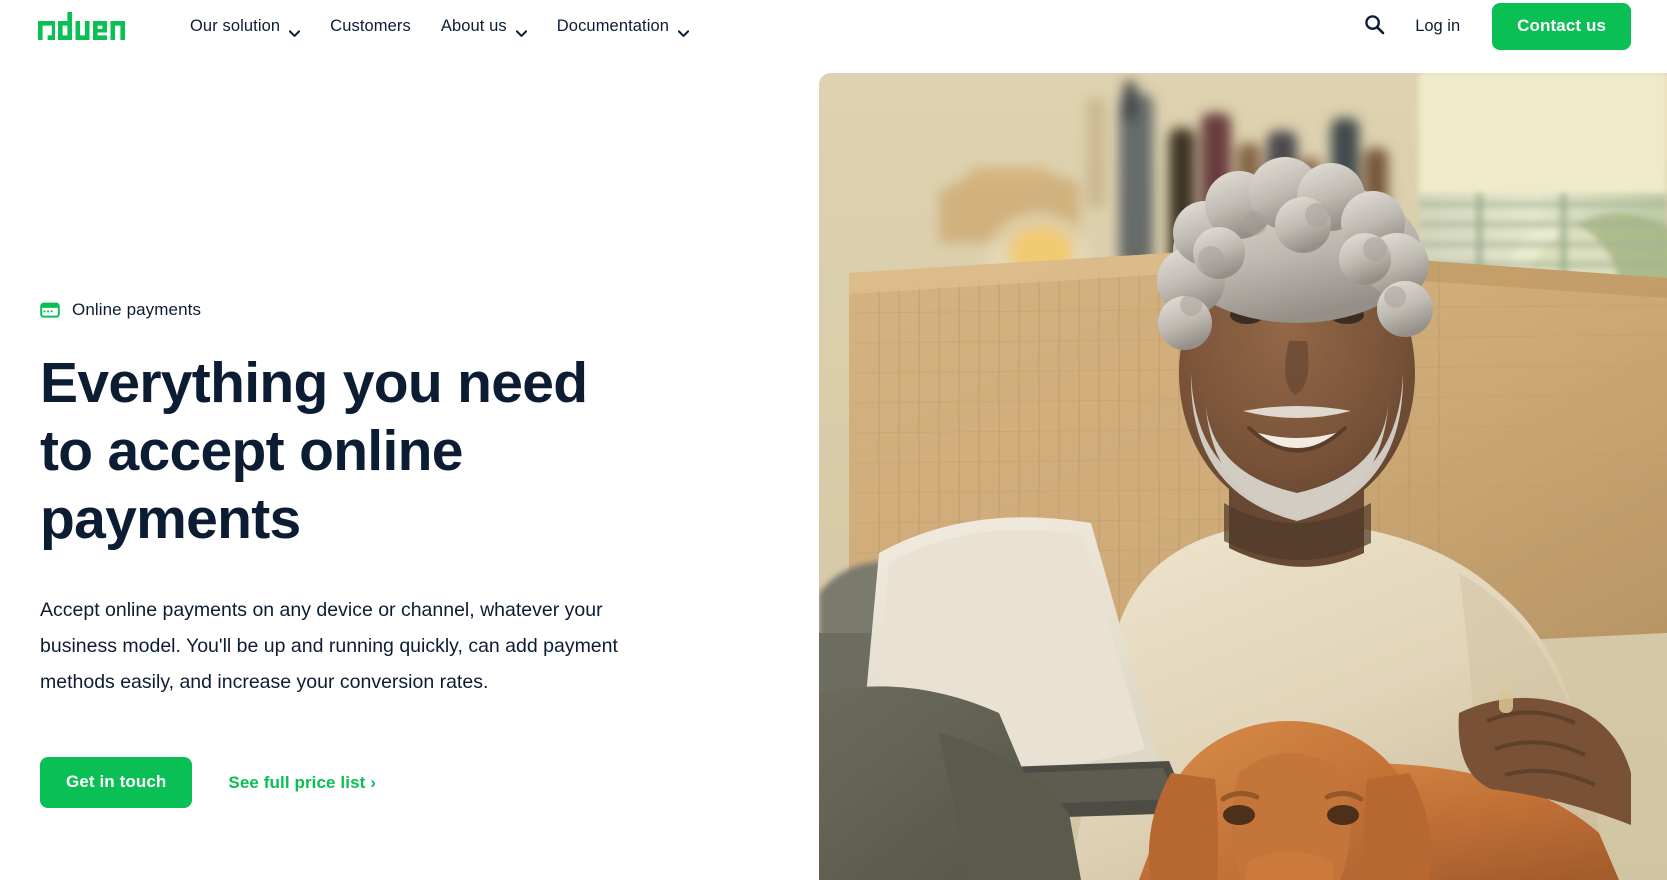 This screenshot has height=880, width=1667. I want to click on hero-cta-group: Get in touch See full price list ›, so click(350, 783).